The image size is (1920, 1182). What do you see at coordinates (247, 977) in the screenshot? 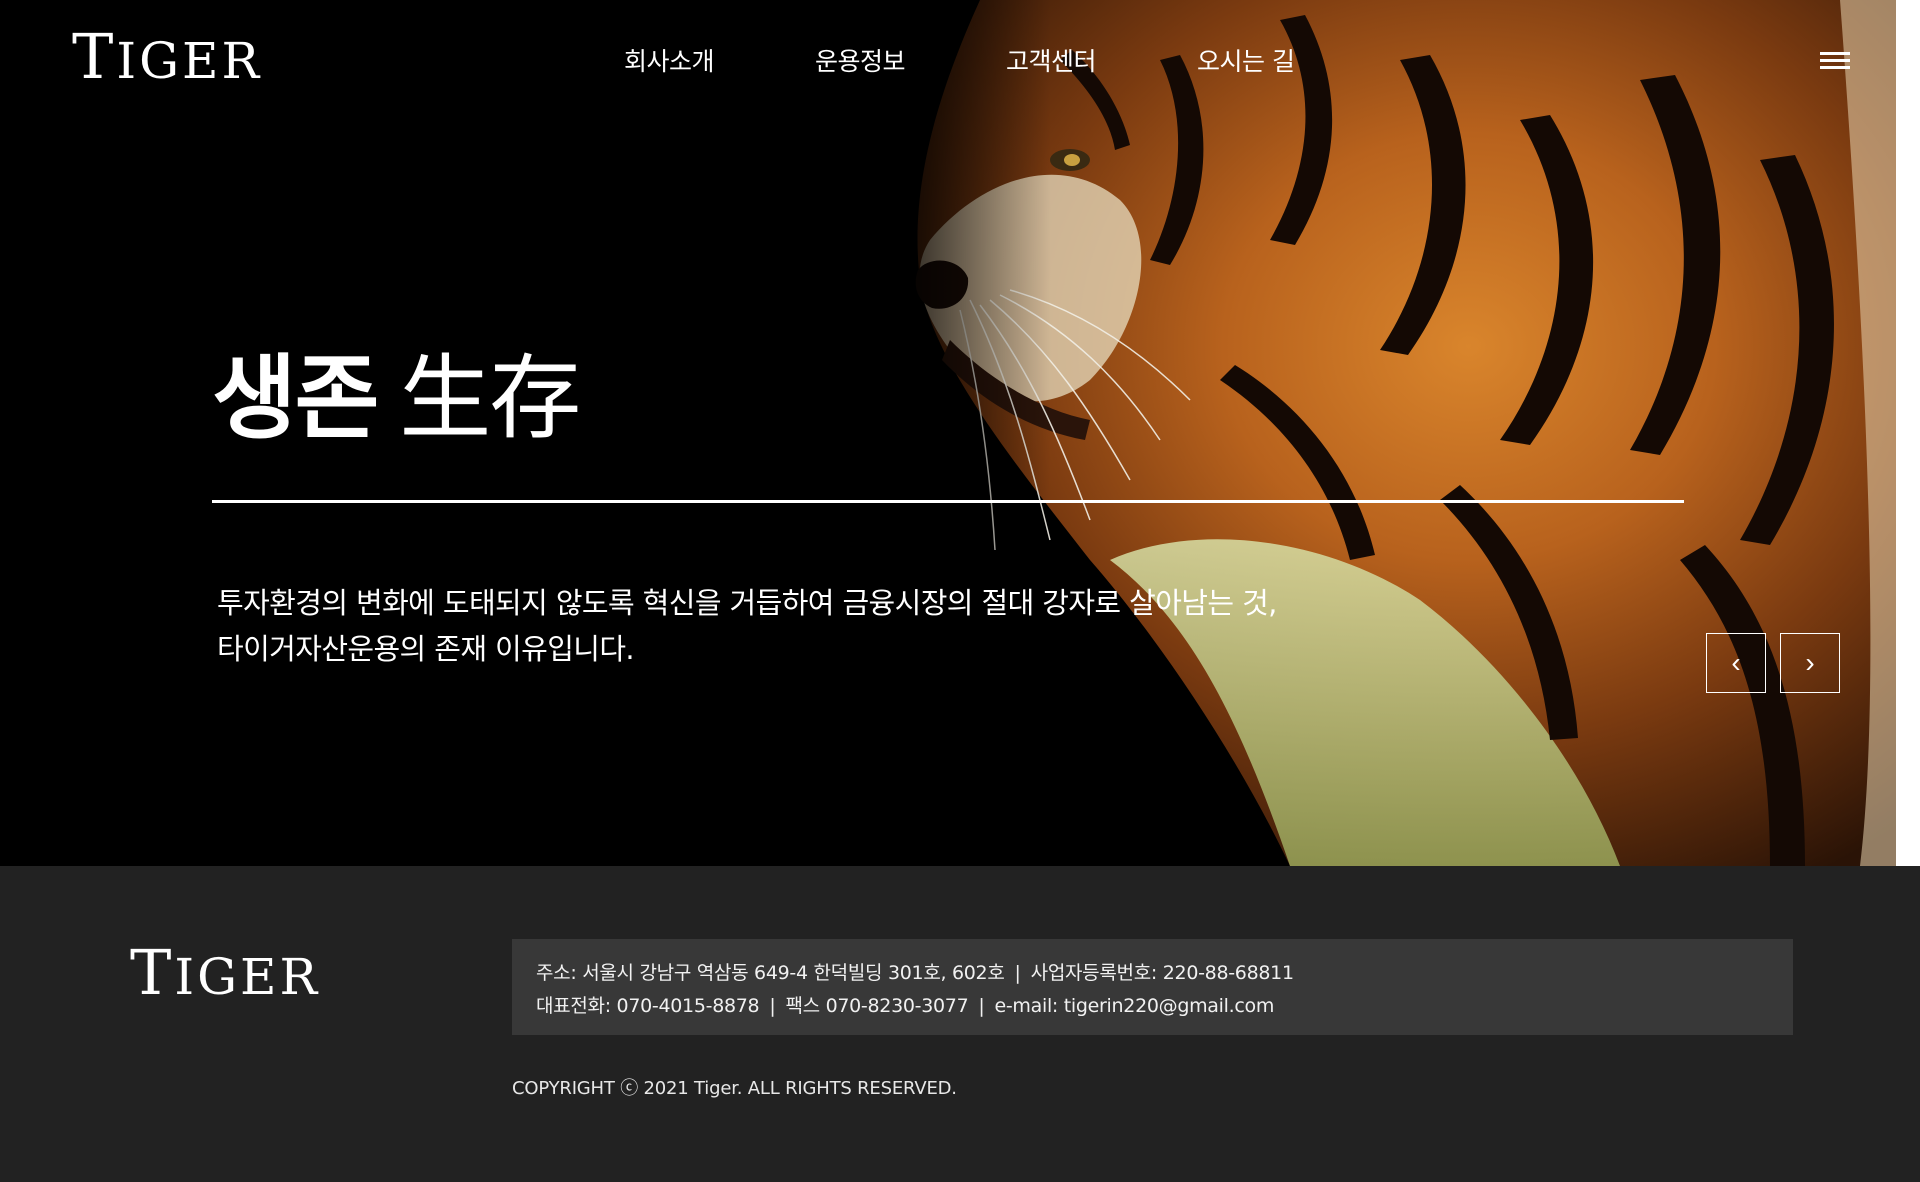
I see `footer-logo-rest: IGER` at bounding box center [247, 977].